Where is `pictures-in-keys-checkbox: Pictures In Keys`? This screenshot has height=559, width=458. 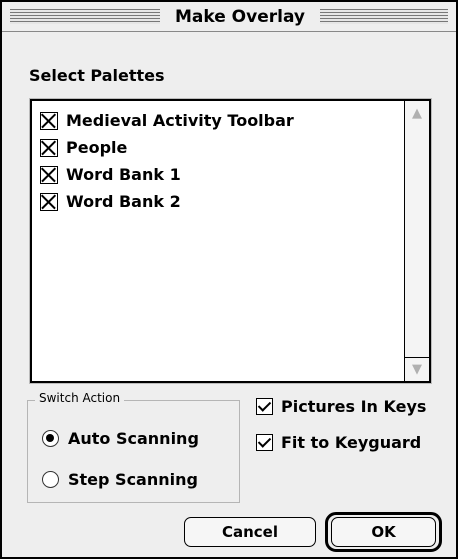 pictures-in-keys-checkbox: Pictures In Keys is located at coordinates (341, 406).